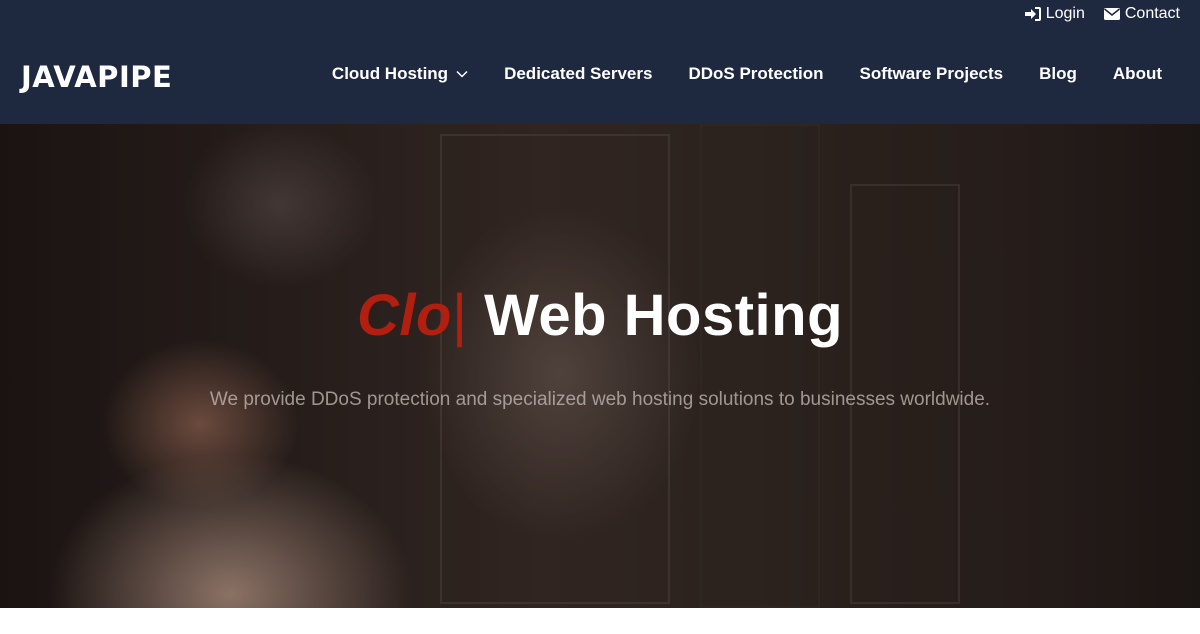 This screenshot has width=1200, height=634. Describe the element at coordinates (578, 74) in the screenshot. I see `nav-dedicated-servers: Dedicated Servers` at that location.